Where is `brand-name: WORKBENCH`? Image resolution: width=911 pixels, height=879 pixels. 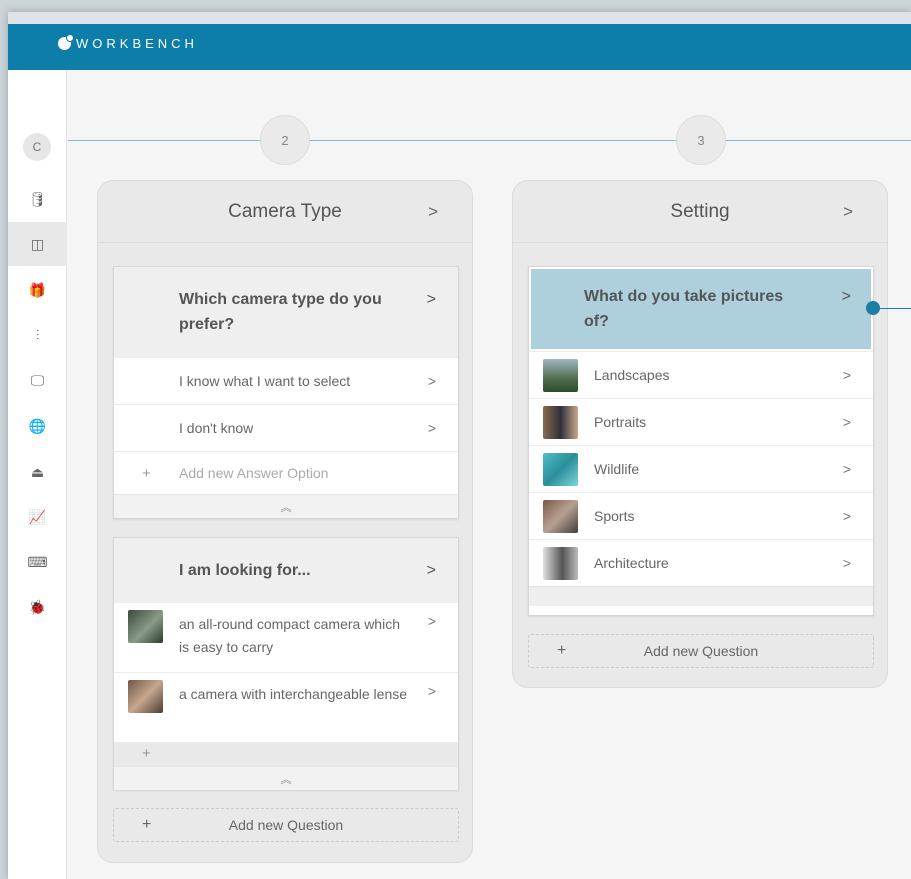
brand-name: WORKBENCH is located at coordinates (137, 43).